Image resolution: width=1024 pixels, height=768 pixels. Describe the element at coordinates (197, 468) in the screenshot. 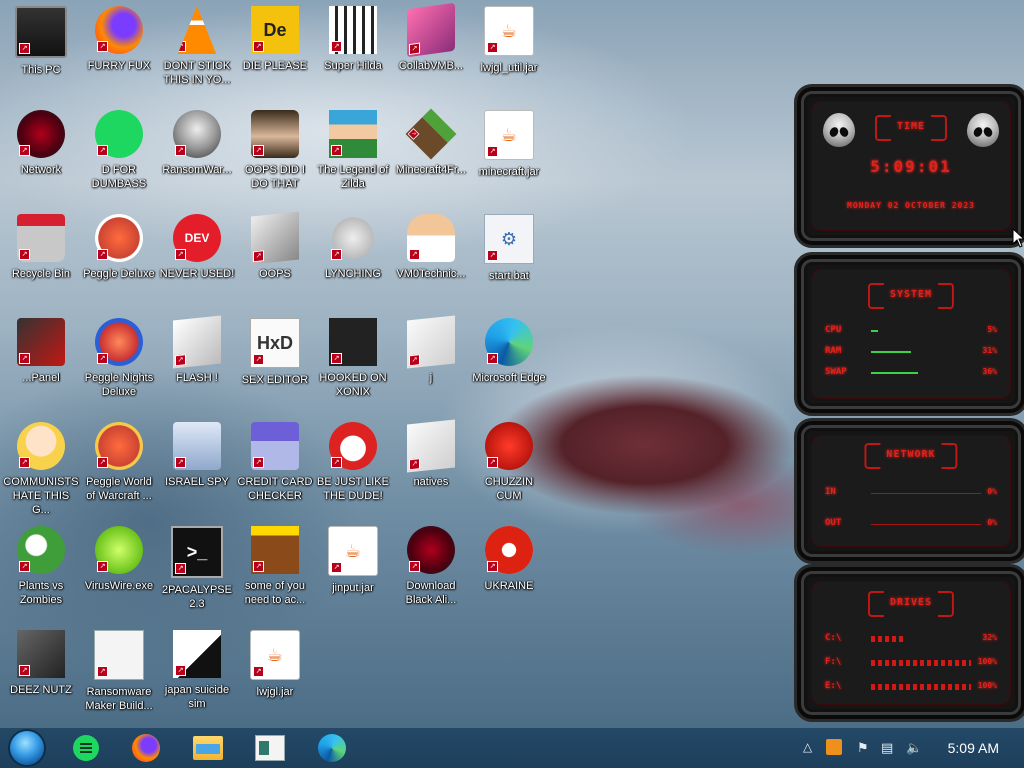

I see `desktop-icon: ↗ ISRAEL SPY` at that location.